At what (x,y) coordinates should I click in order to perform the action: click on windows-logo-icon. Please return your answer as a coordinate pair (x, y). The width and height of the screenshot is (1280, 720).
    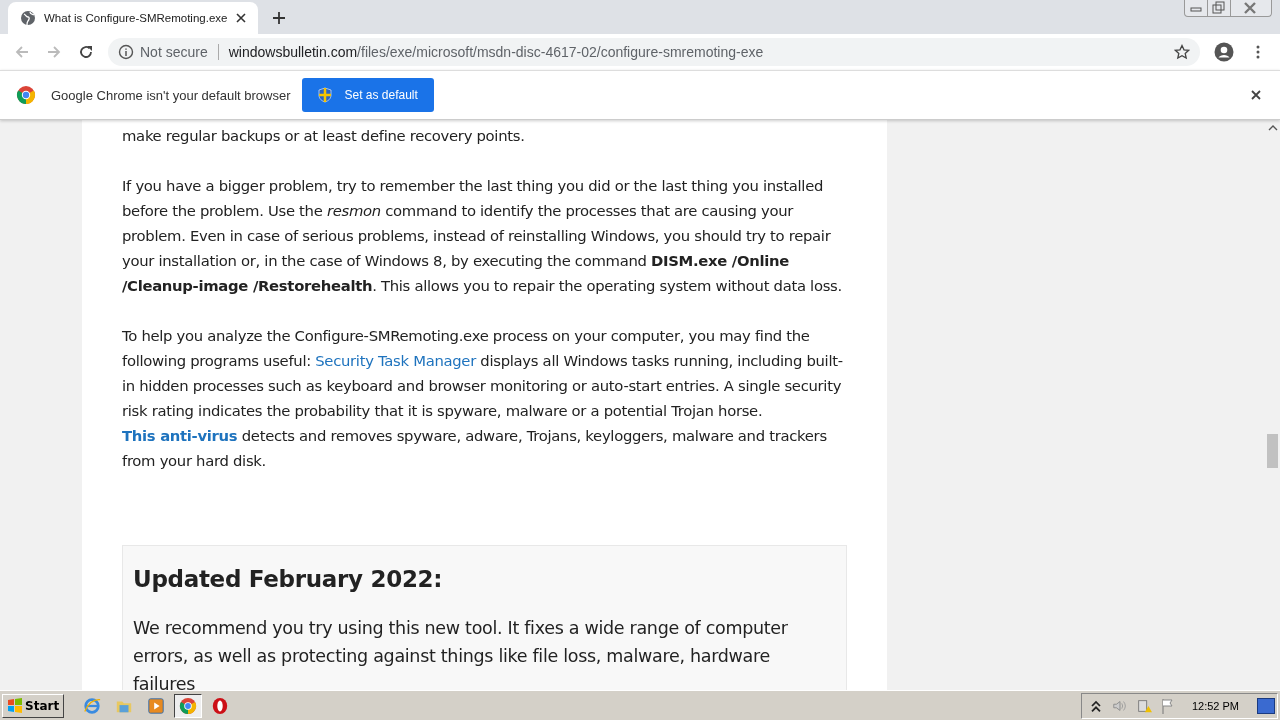
    Looking at the image, I should click on (15, 705).